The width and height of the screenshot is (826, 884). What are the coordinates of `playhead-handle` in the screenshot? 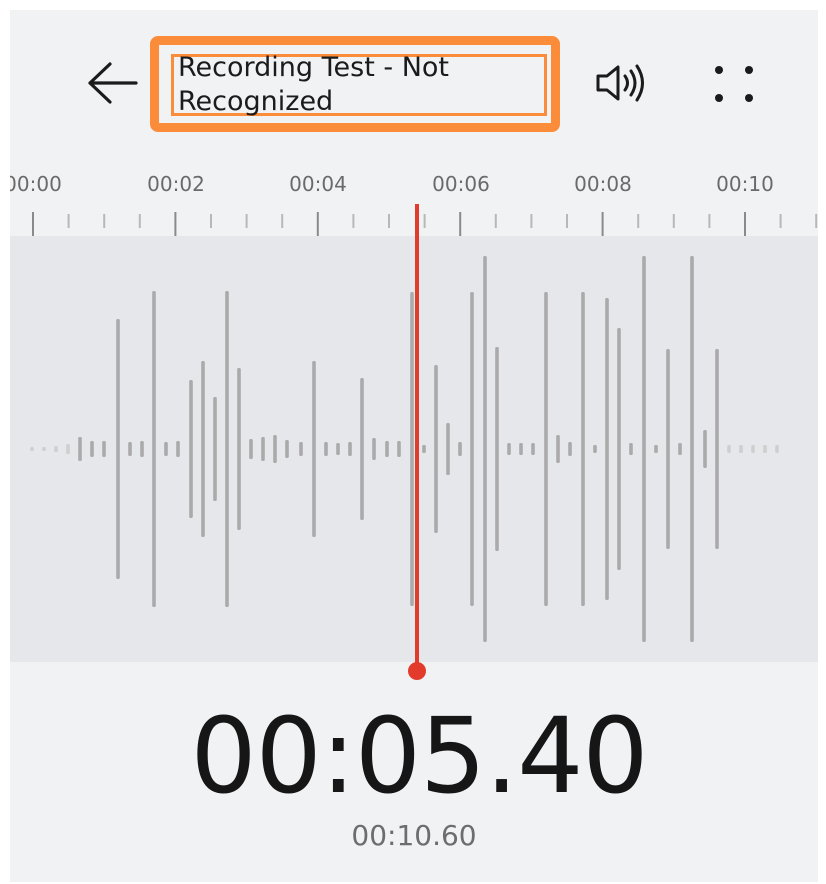 It's located at (417, 671).